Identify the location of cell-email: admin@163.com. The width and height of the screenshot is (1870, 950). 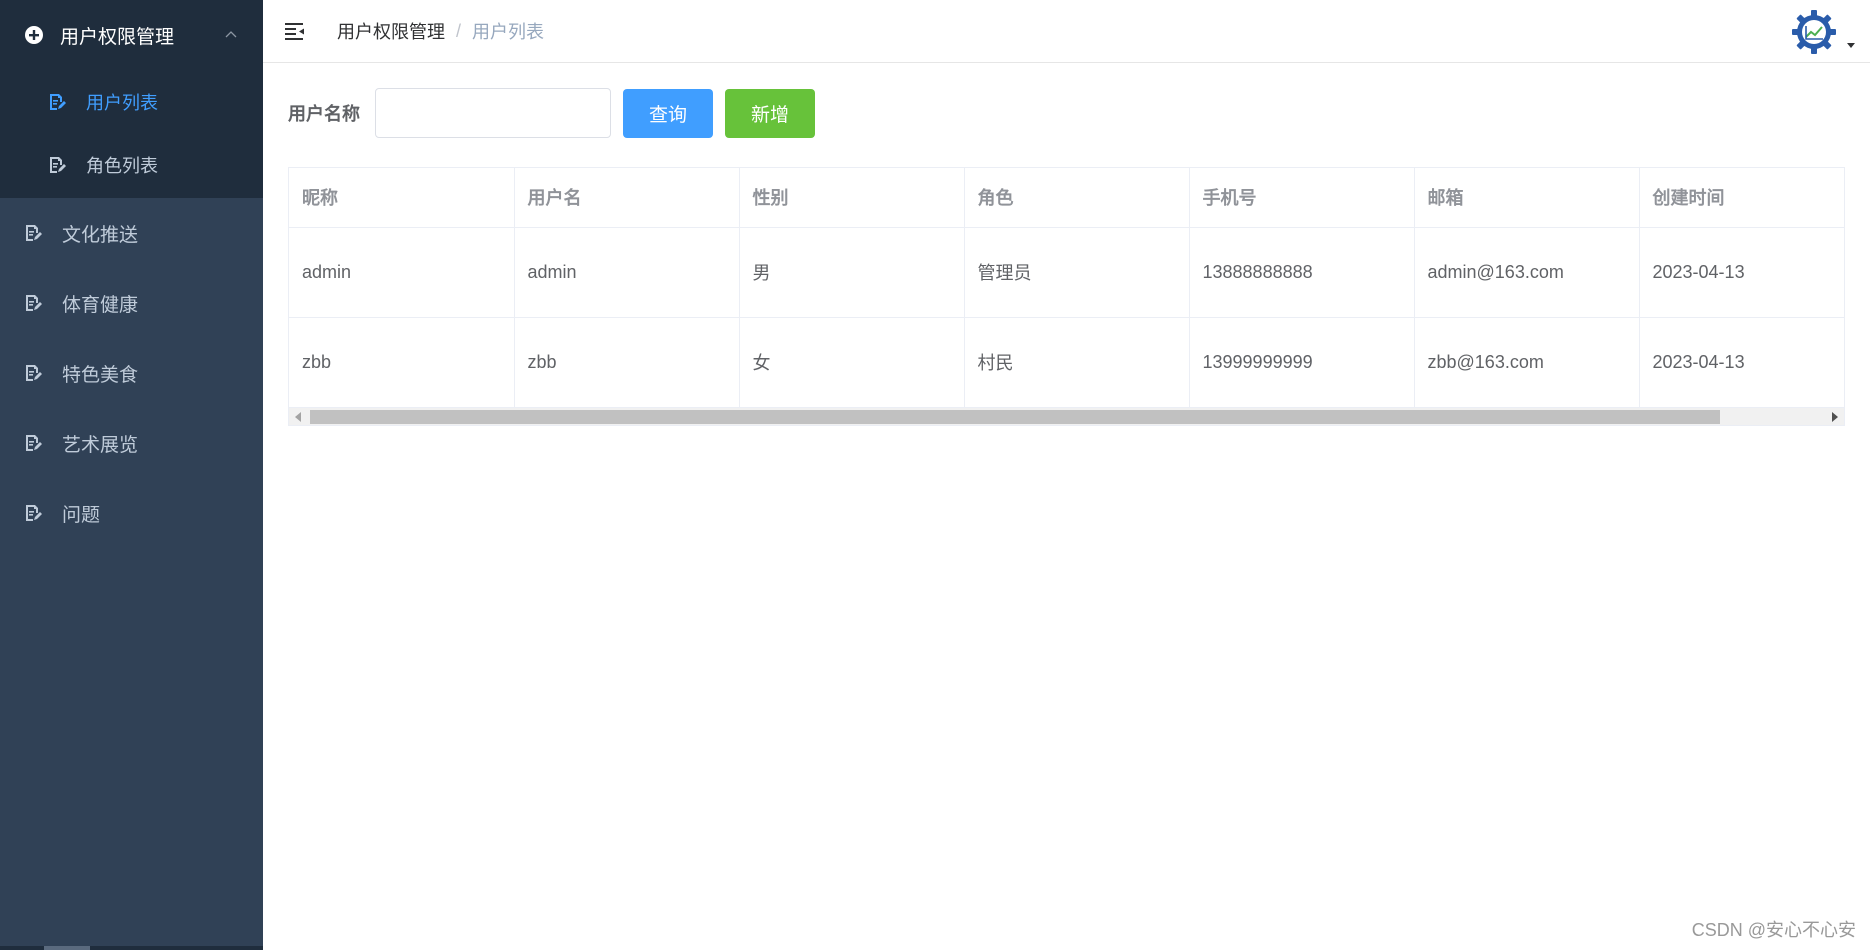
(1527, 272).